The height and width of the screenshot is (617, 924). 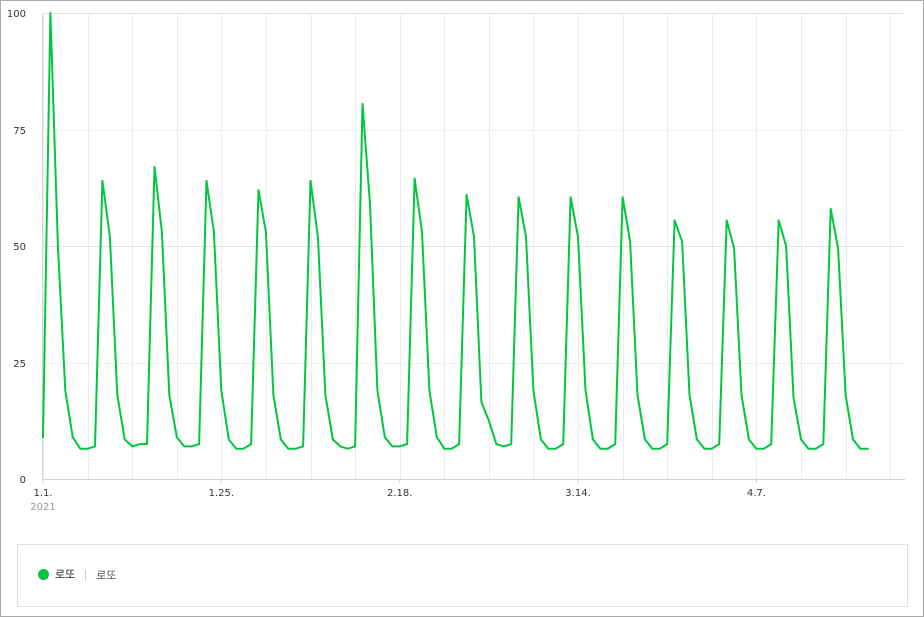 What do you see at coordinates (19, 247) in the screenshot?
I see `y-tick-label: 50` at bounding box center [19, 247].